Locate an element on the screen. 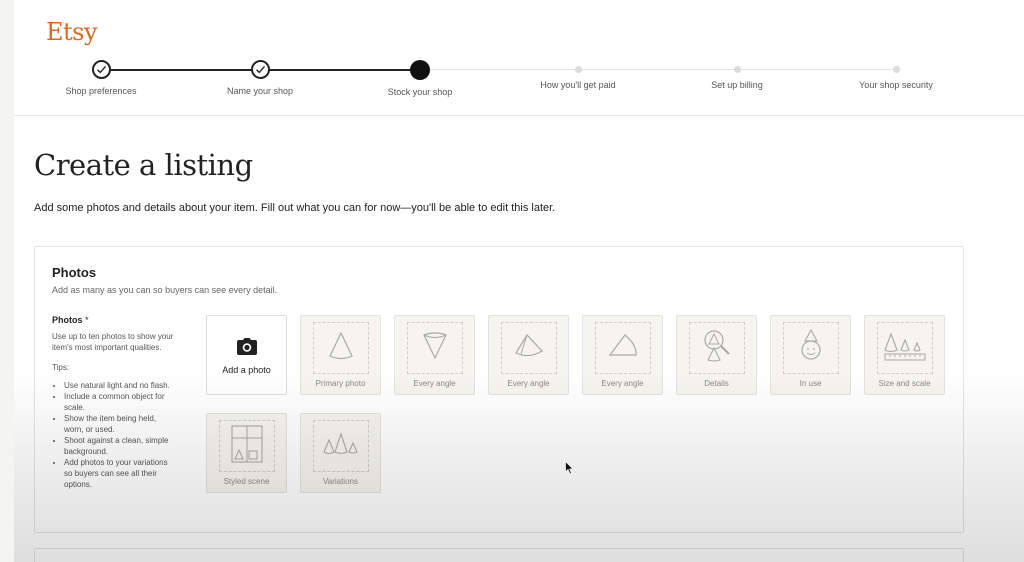 Image resolution: width=1024 pixels, height=562 pixels. cone-inverted-icon is located at coordinates (435, 348).